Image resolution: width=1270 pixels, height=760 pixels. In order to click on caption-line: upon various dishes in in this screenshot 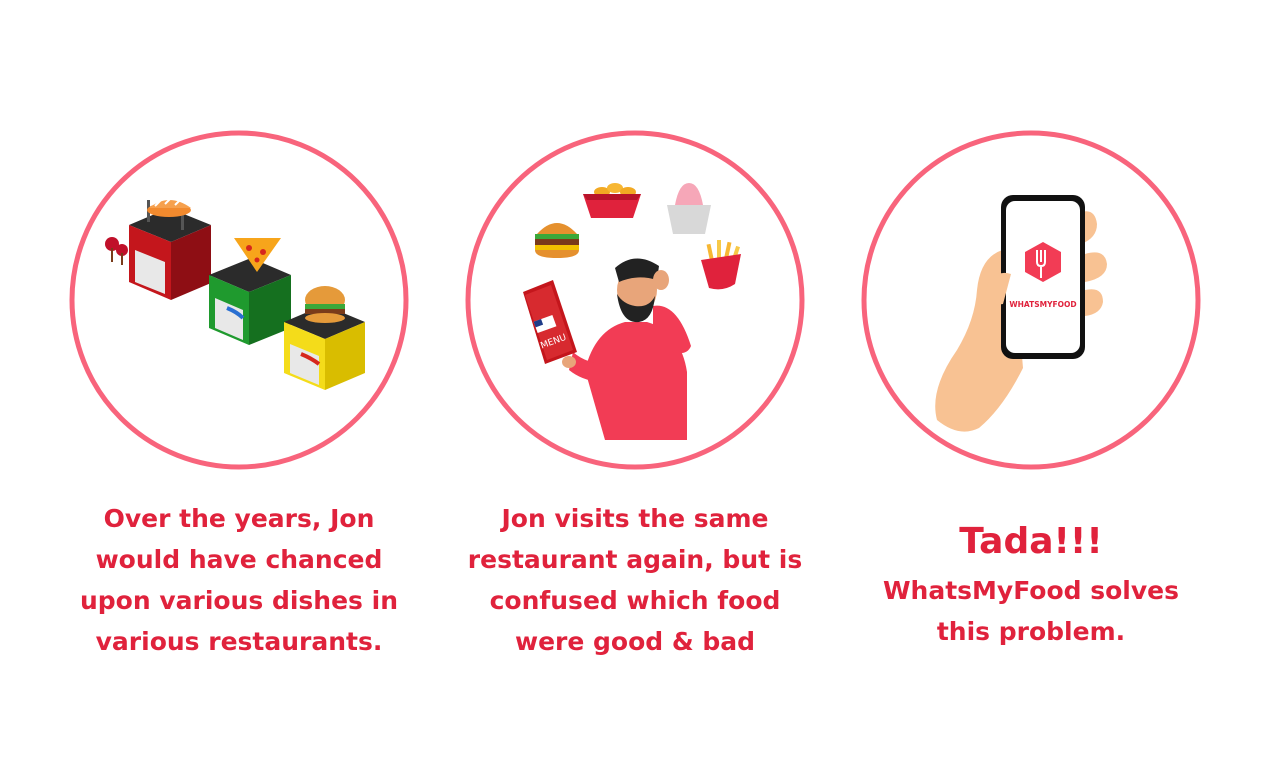, I will do `click(239, 600)`.